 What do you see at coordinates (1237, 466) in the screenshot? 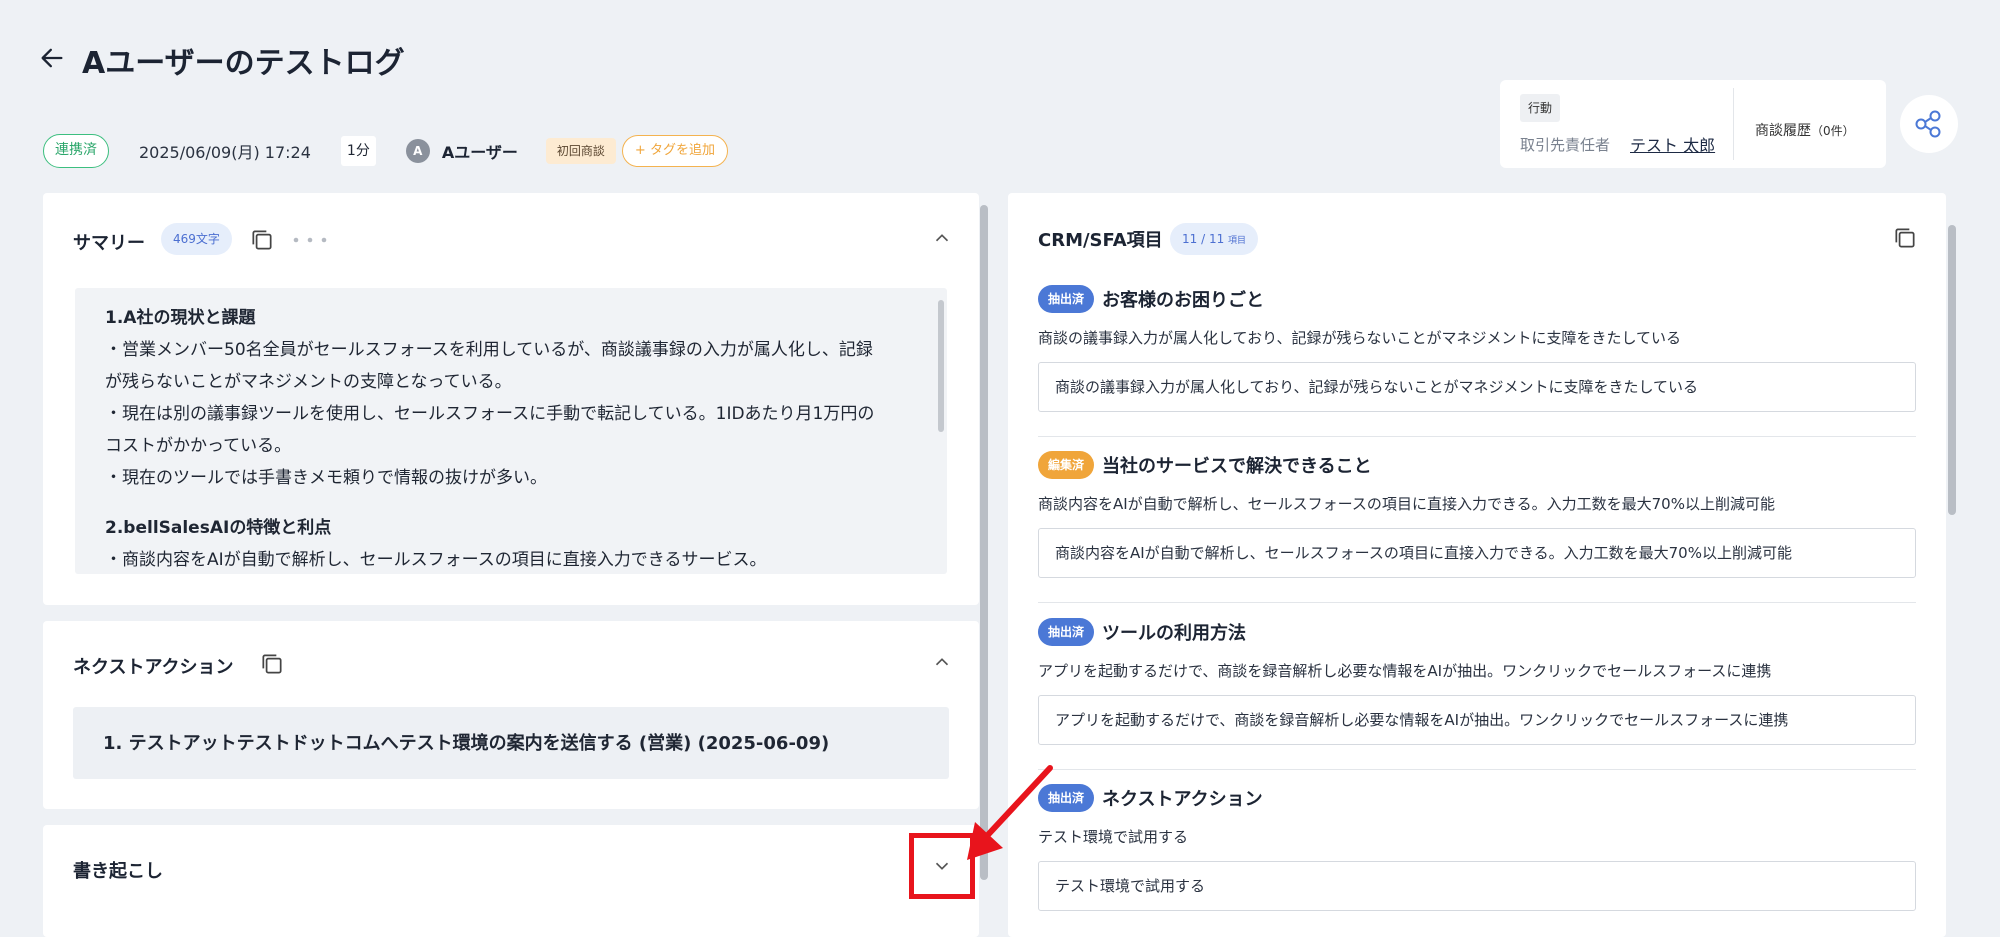
I see `section-heading: 当社のサービスで解決できること` at bounding box center [1237, 466].